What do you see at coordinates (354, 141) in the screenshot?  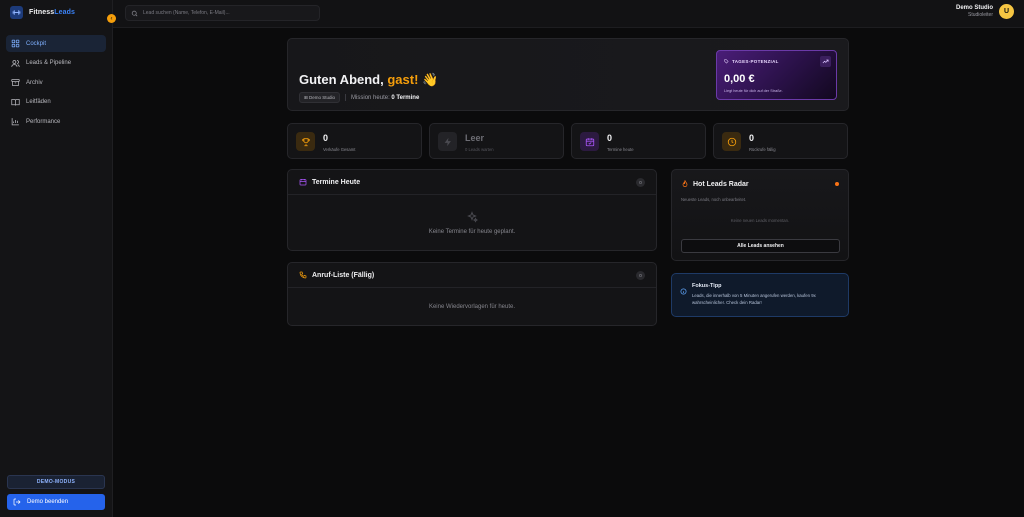 I see `stat-card-sales: 0 Verkäufe Gesamt` at bounding box center [354, 141].